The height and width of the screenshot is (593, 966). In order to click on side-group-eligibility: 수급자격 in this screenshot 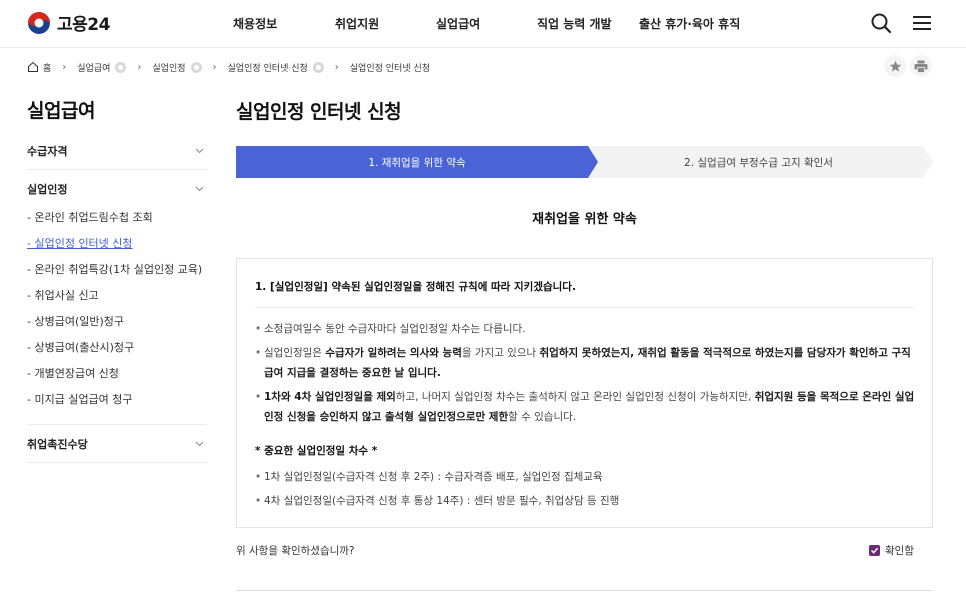, I will do `click(117, 151)`.